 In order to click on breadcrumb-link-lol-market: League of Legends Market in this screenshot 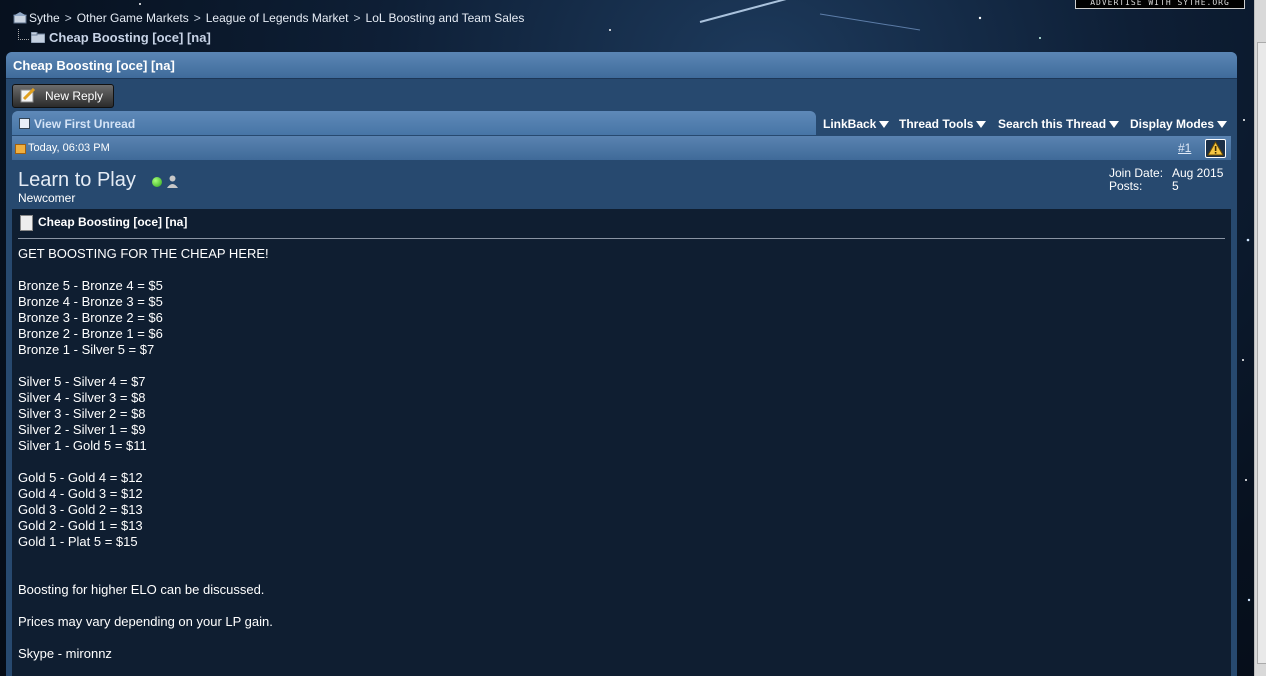, I will do `click(277, 18)`.